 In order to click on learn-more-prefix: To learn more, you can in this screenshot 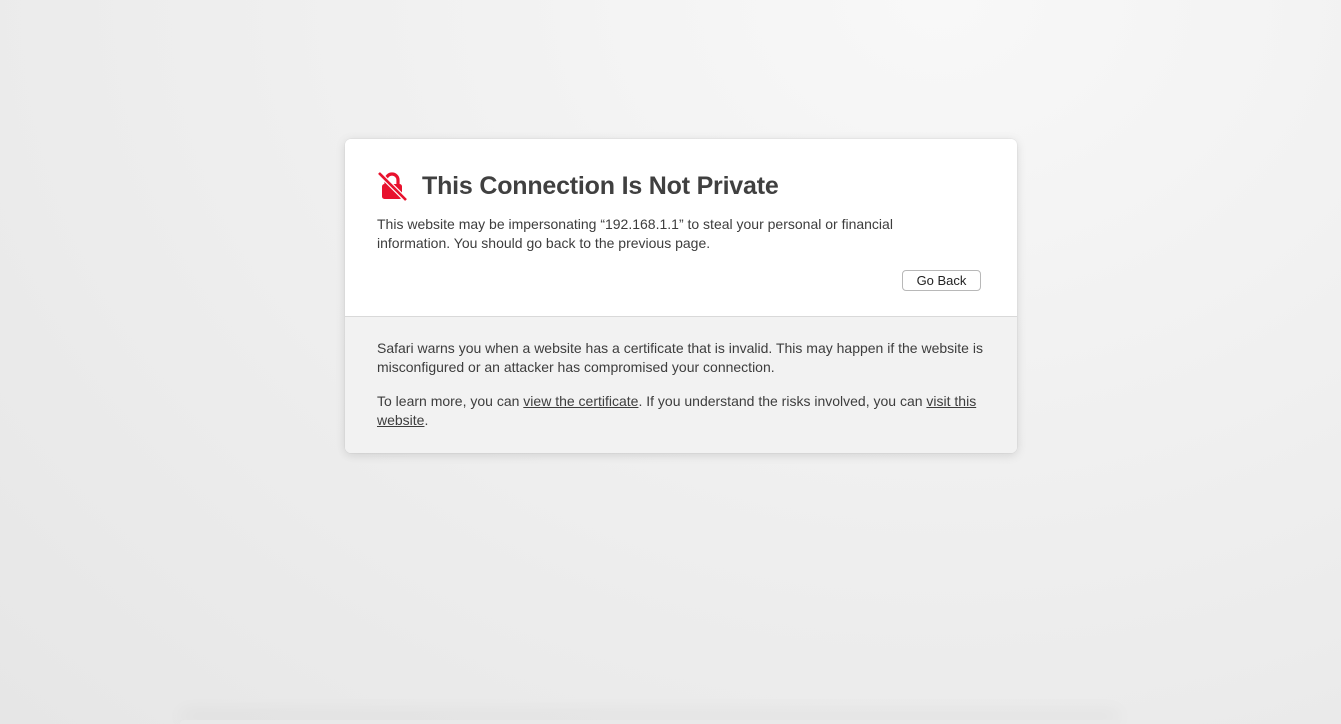, I will do `click(450, 401)`.